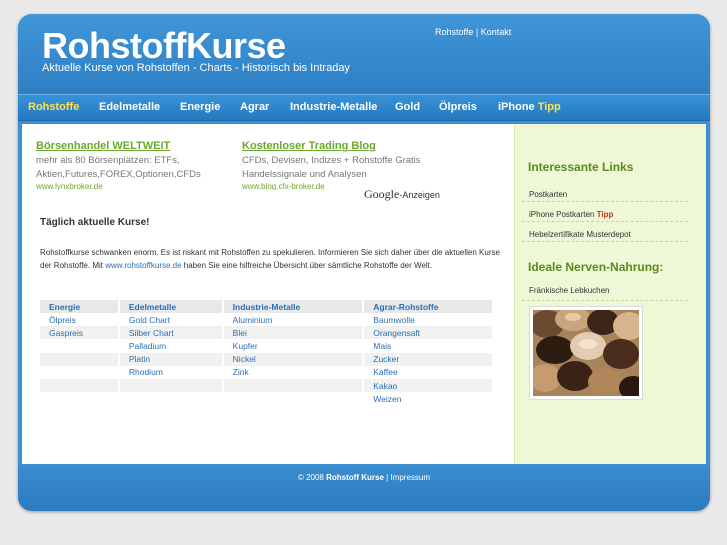 Image resolution: width=727 pixels, height=545 pixels. I want to click on sidebar-food-heading: Ideale Nerven-Nahrung:, so click(596, 267).